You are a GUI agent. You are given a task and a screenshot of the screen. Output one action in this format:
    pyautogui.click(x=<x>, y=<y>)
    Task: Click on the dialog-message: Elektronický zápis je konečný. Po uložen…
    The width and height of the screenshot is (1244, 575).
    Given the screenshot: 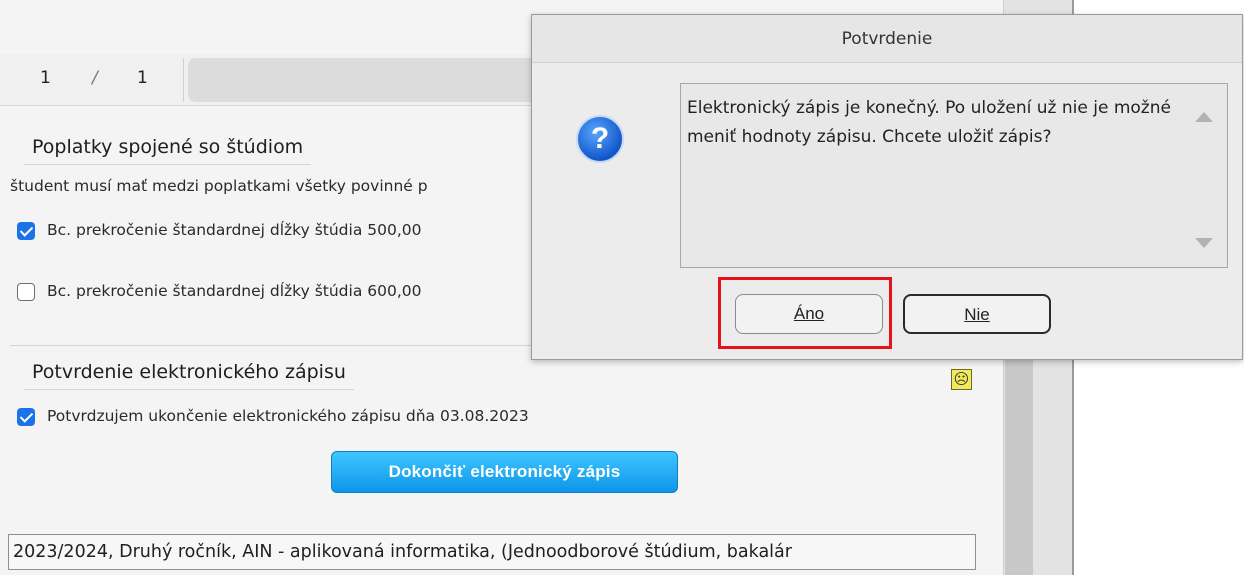 What is the action you would take?
    pyautogui.click(x=929, y=122)
    